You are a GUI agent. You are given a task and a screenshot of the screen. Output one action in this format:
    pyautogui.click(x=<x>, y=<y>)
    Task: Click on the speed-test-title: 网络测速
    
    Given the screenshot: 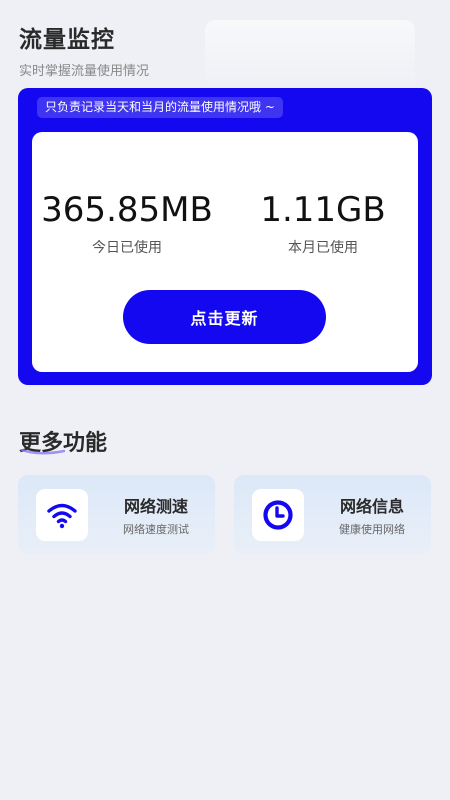 What is the action you would take?
    pyautogui.click(x=155, y=506)
    